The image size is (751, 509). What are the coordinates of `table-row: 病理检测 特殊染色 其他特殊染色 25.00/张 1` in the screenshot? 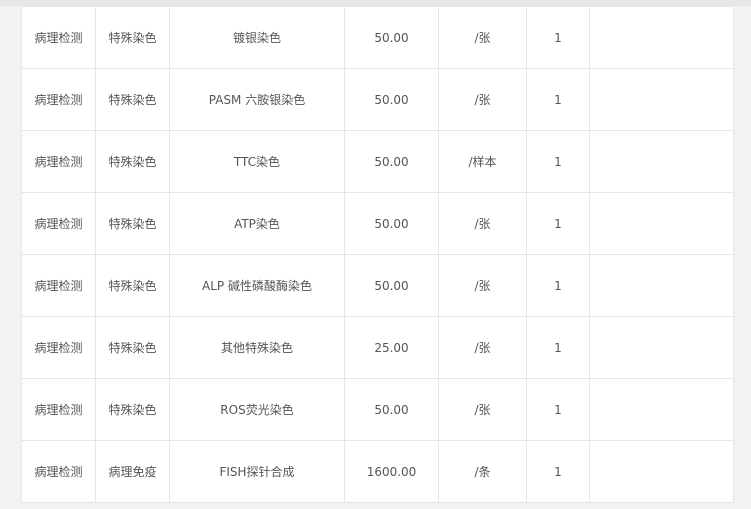 It's located at (377, 347).